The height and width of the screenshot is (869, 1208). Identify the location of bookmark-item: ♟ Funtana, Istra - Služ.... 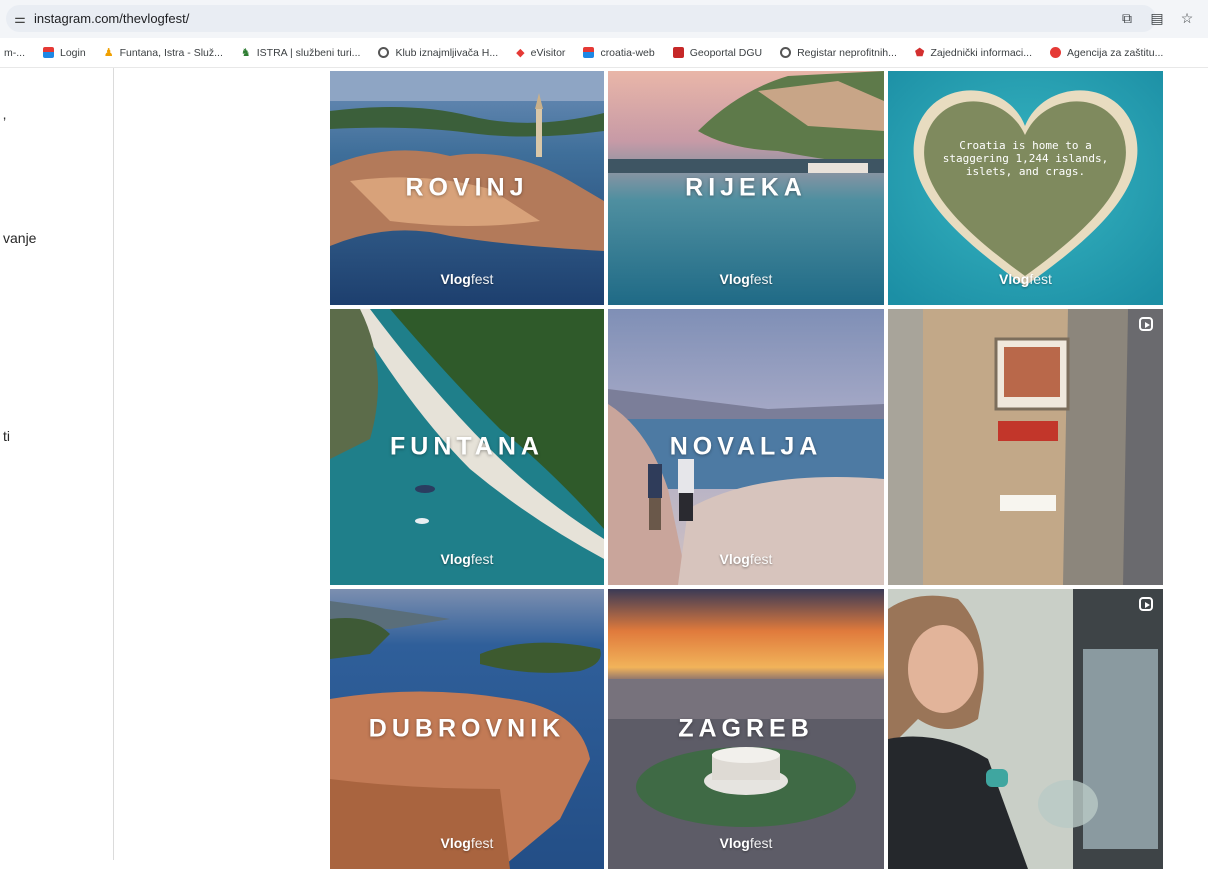
(163, 53).